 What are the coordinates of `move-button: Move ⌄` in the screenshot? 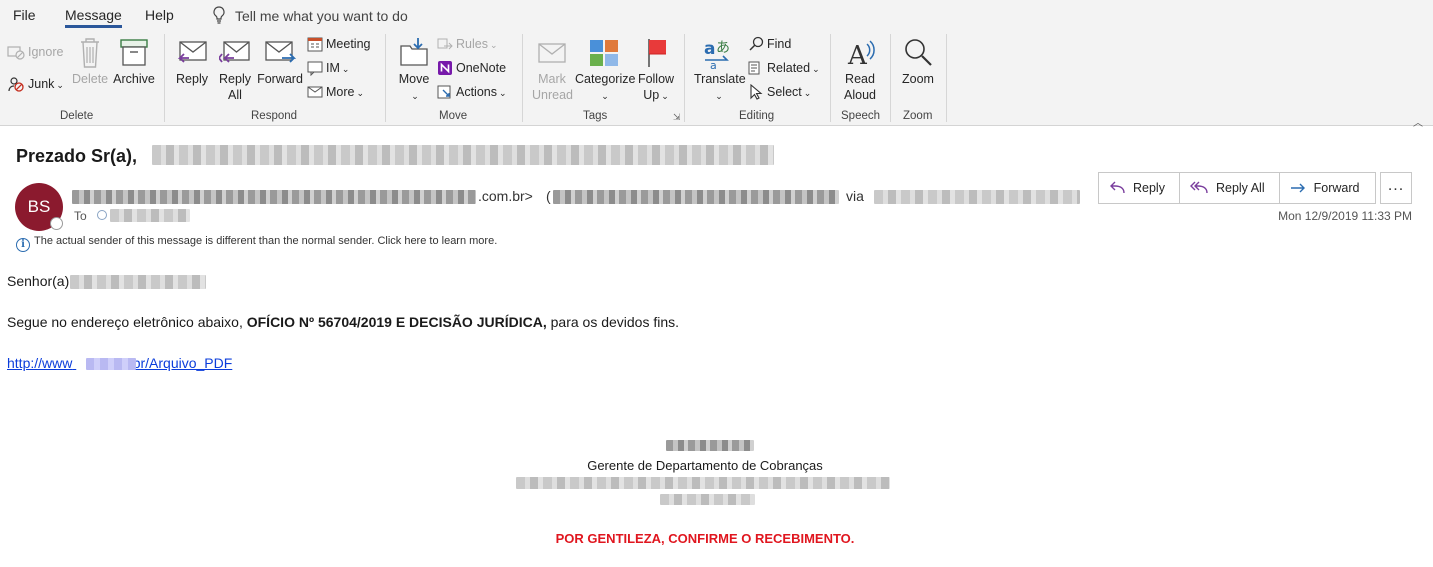 It's located at (414, 70).